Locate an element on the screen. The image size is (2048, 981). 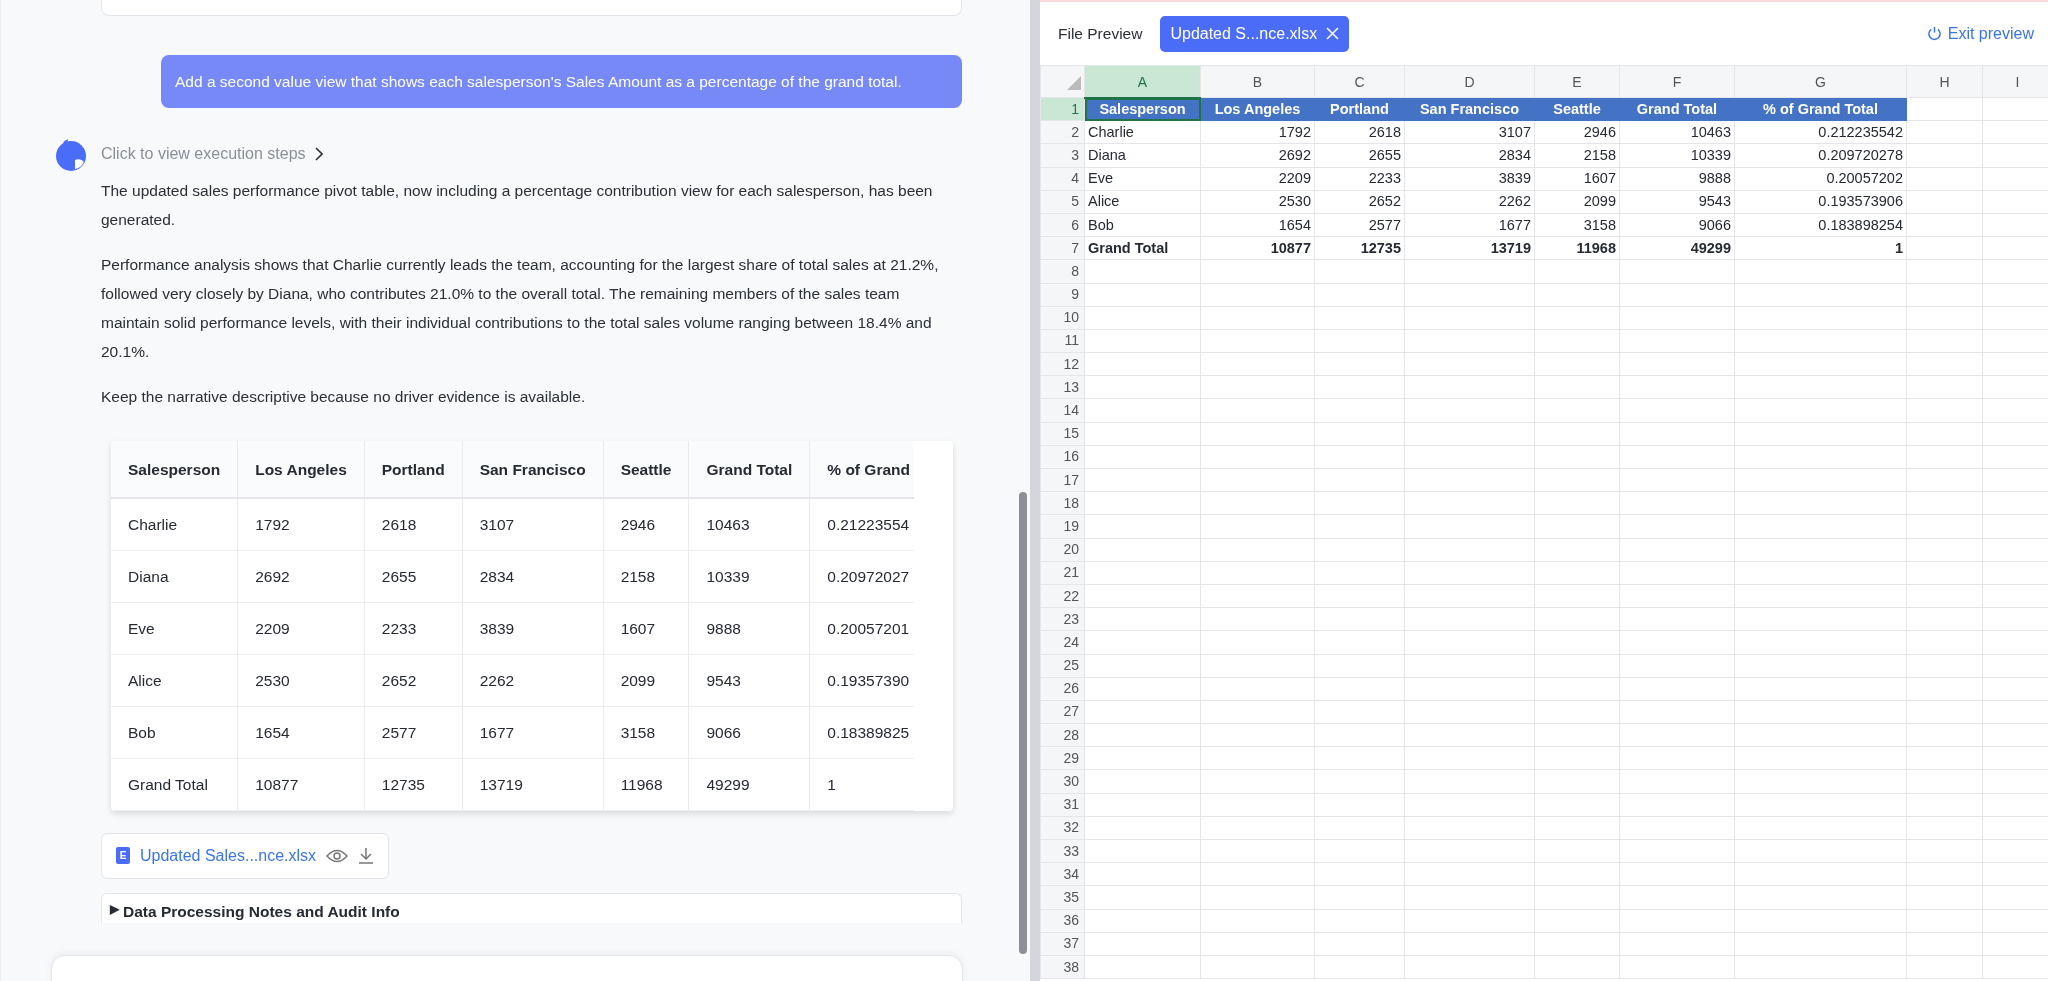
row-number: 16 is located at coordinates (1062, 457).